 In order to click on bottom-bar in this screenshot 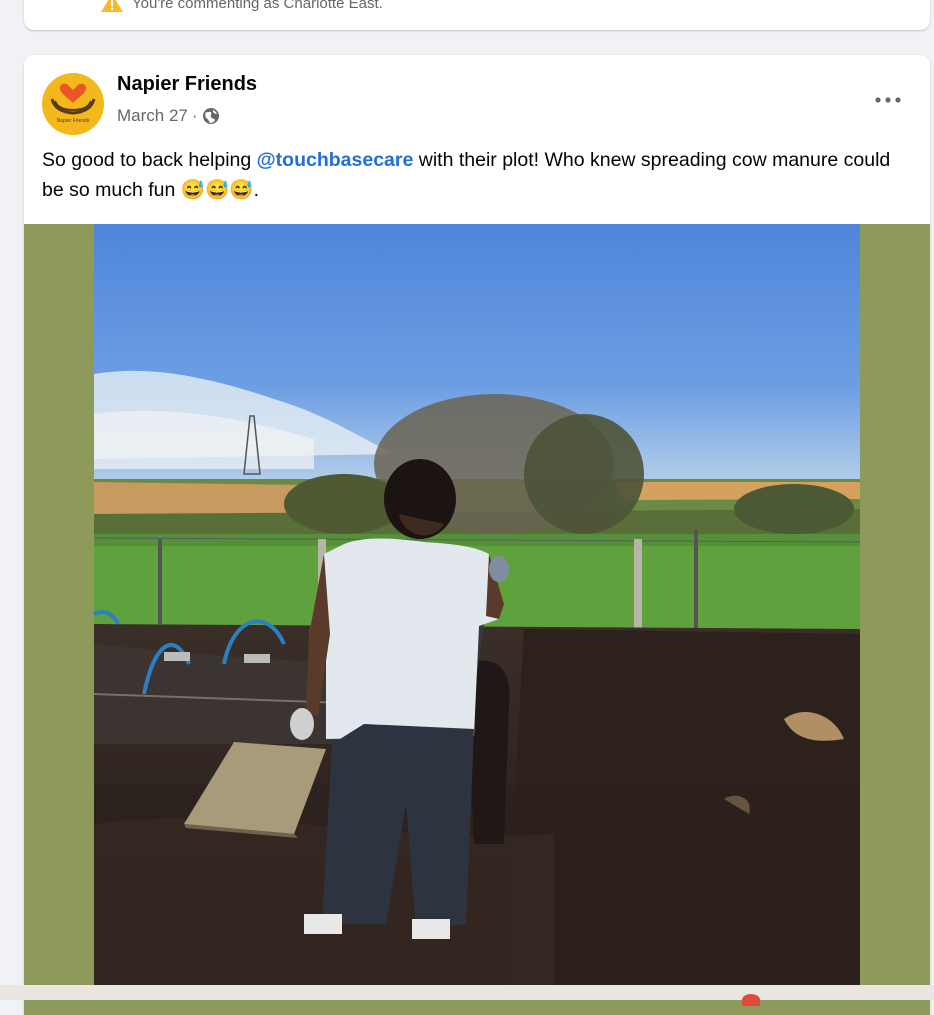, I will do `click(467, 992)`.